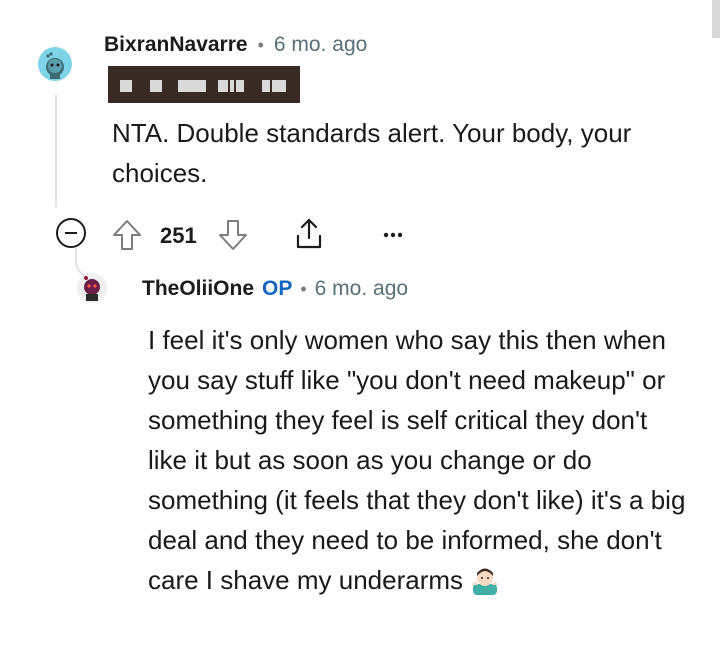 This screenshot has height=660, width=720. I want to click on downvote-icon, so click(233, 235).